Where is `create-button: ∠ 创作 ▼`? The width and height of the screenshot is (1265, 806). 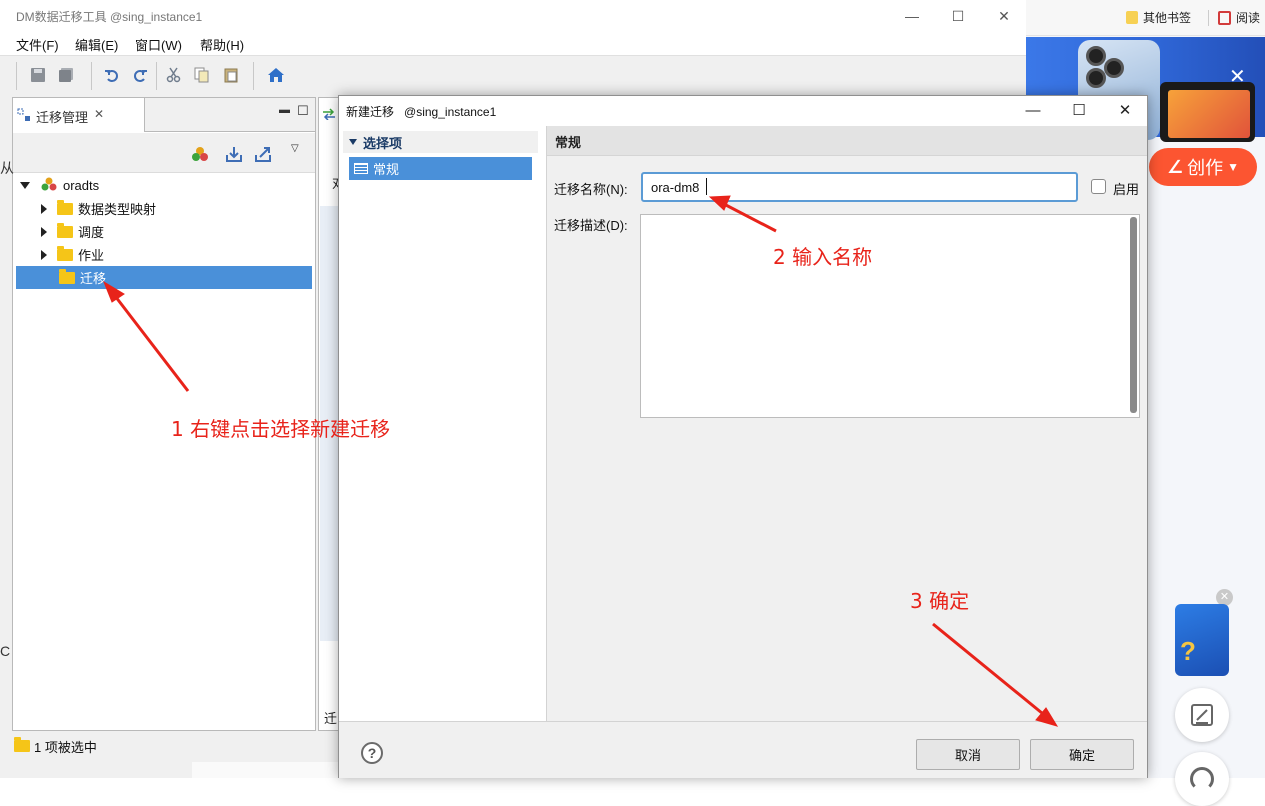
create-button: ∠ 创作 ▼ is located at coordinates (1203, 167).